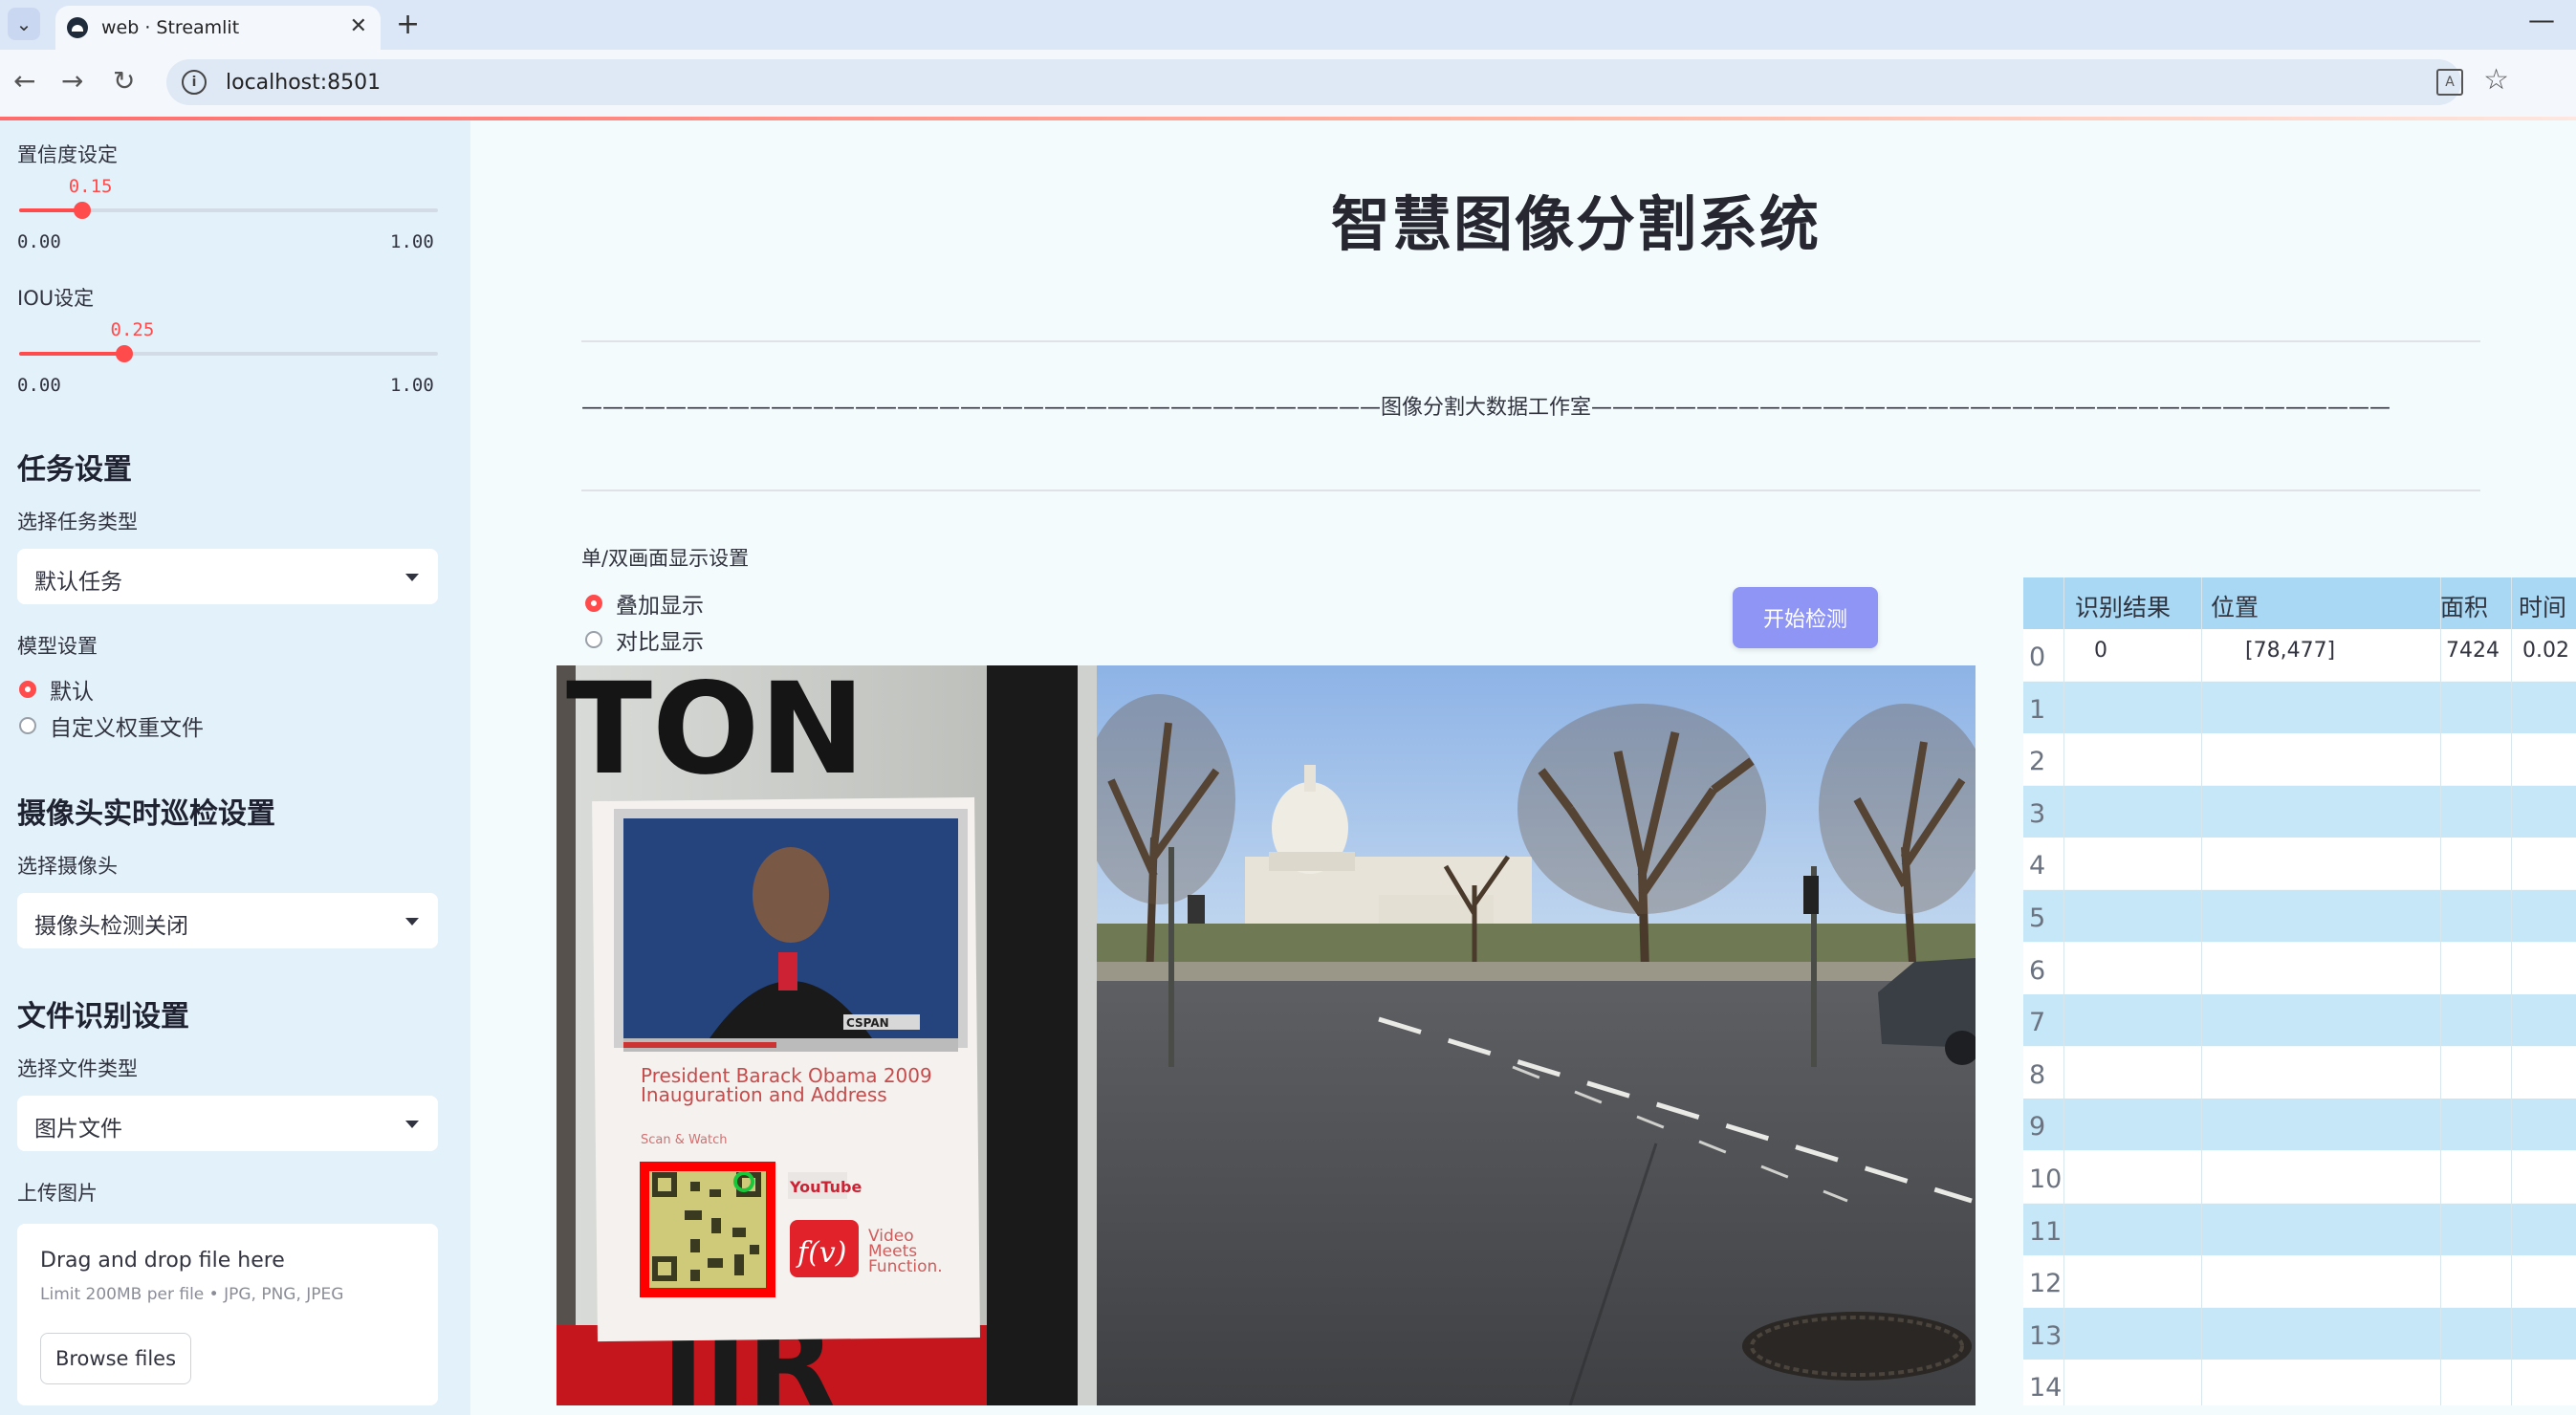  I want to click on model-option-custom: 自定义权重文件, so click(111, 725).